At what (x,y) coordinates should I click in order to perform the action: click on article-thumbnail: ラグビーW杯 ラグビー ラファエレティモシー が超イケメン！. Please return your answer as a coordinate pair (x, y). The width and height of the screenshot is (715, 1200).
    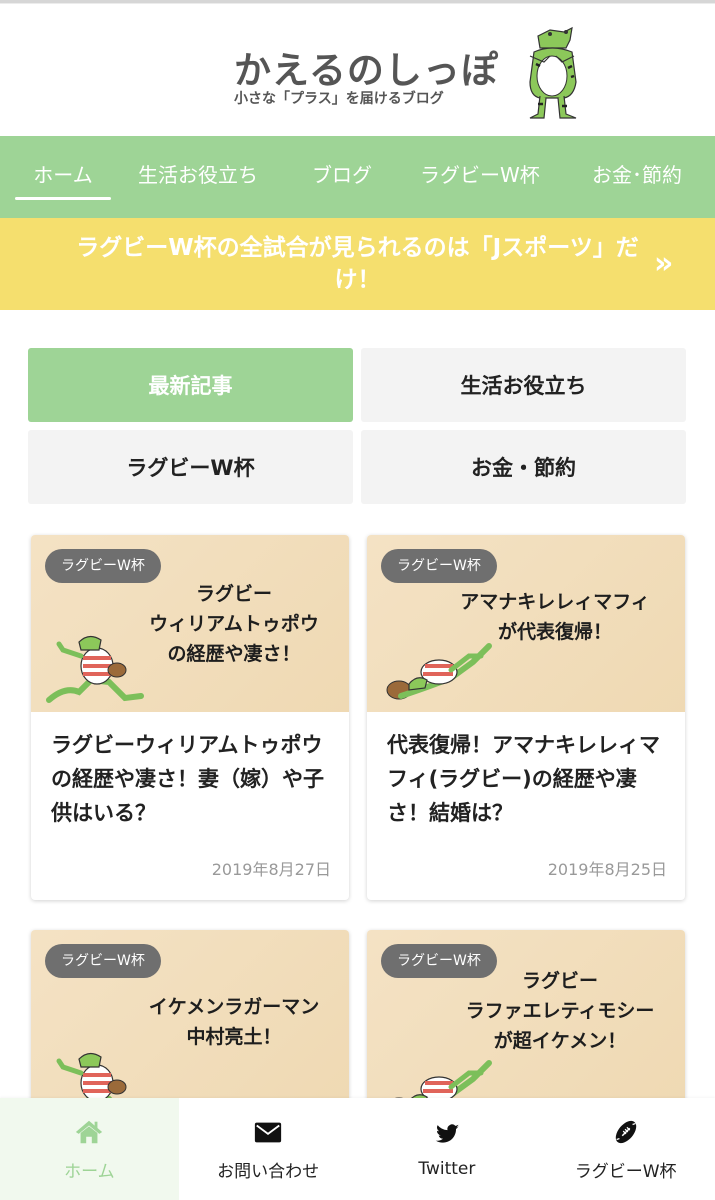
    Looking at the image, I should click on (526, 1018).